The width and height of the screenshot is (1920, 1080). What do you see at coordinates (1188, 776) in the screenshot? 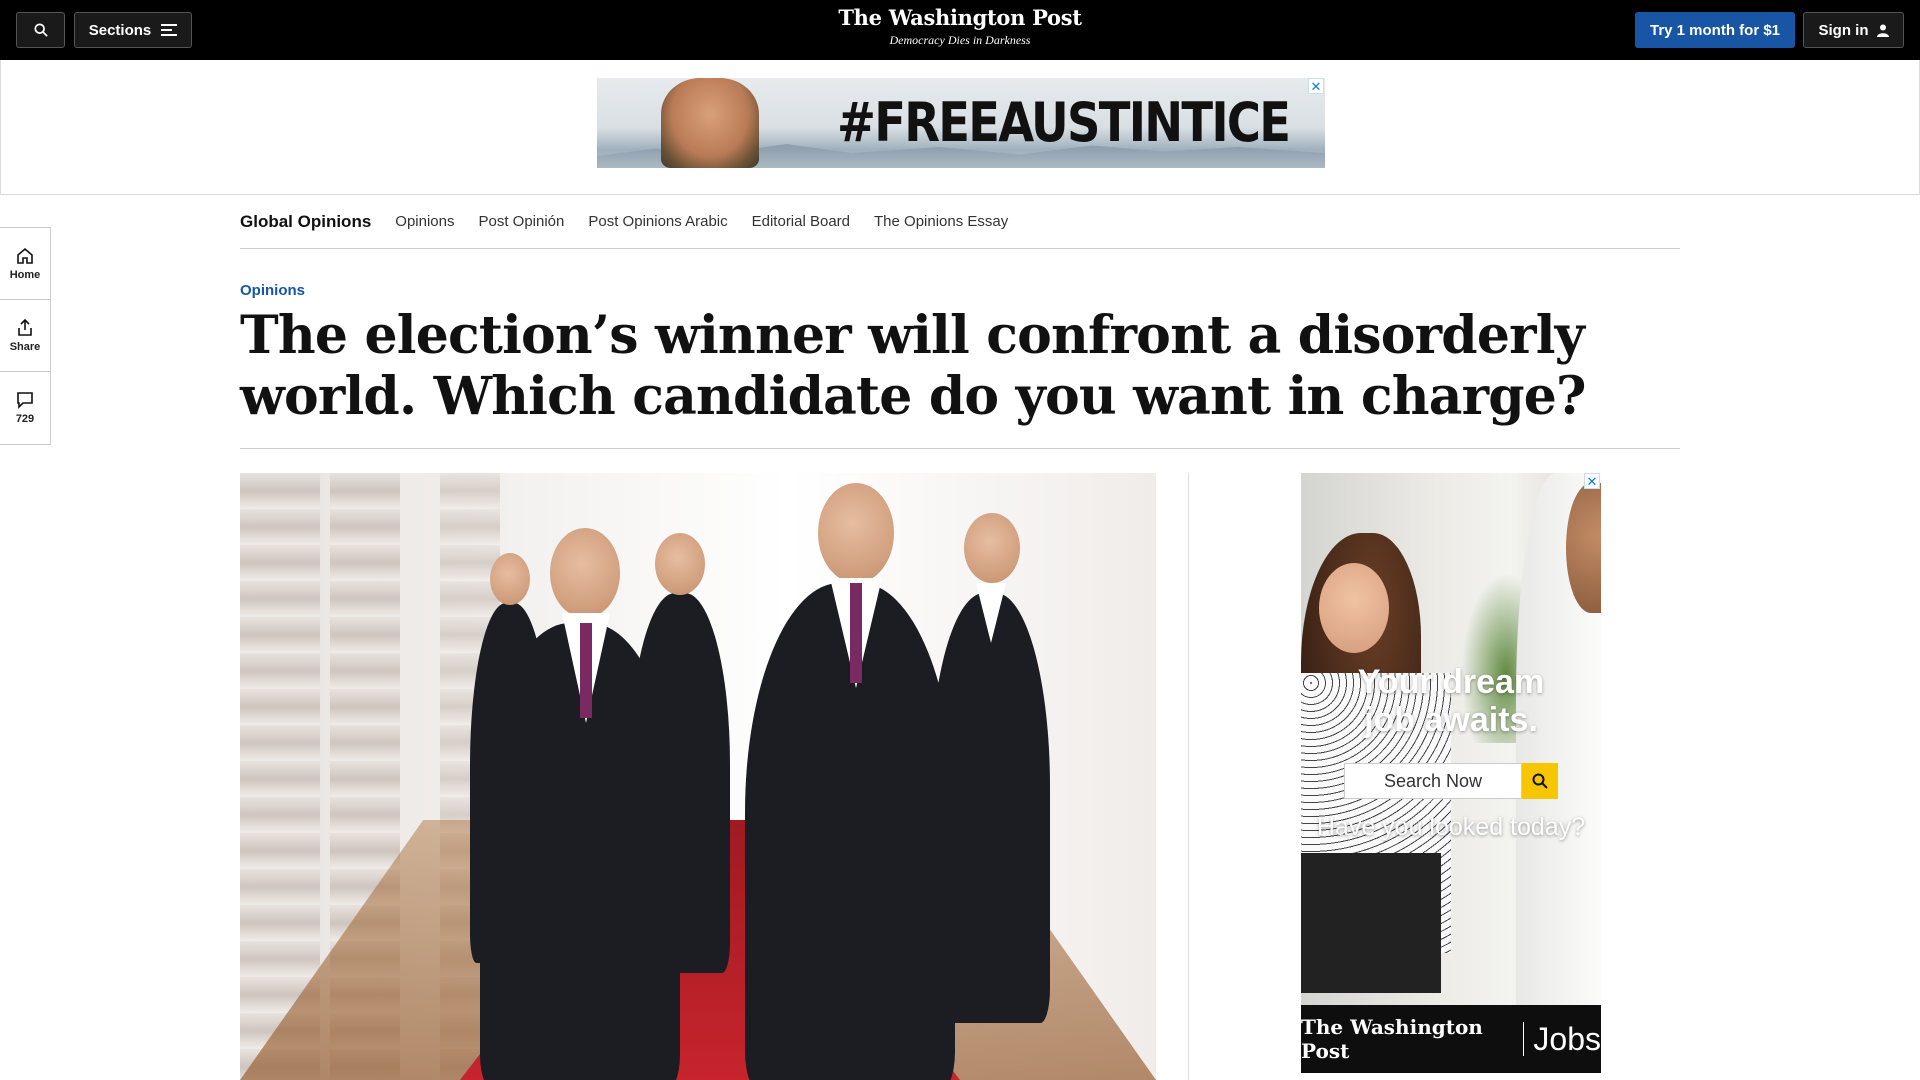
I see `column-divider` at bounding box center [1188, 776].